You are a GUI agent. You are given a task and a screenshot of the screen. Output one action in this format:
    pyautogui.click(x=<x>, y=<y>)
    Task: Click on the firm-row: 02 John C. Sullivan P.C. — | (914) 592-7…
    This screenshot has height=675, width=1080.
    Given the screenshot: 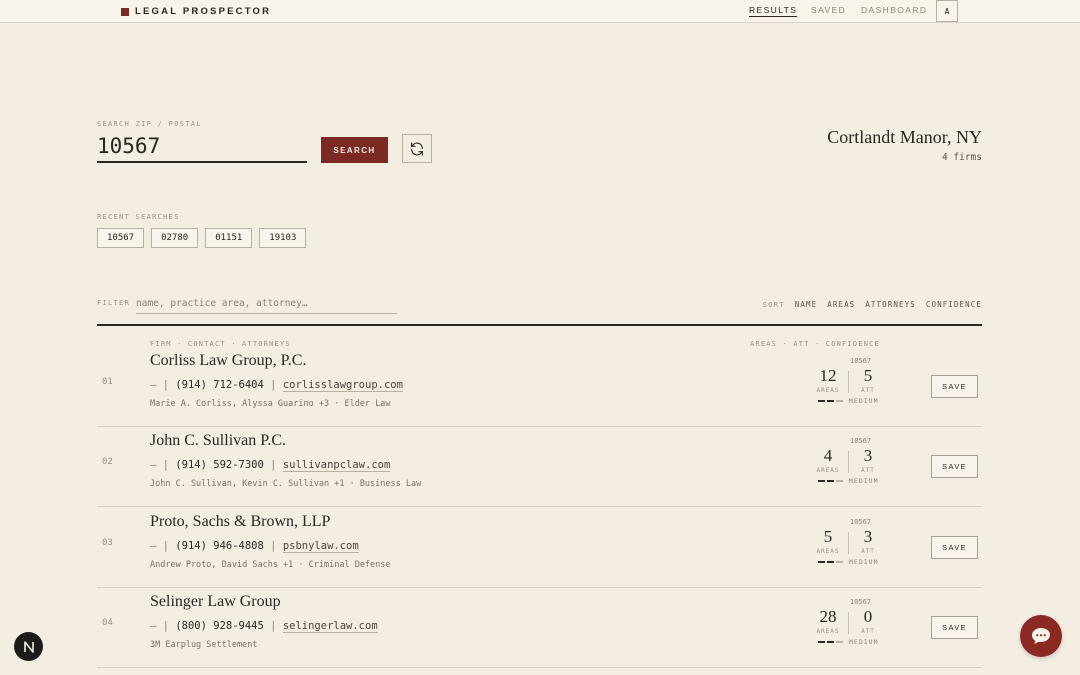 What is the action you would take?
    pyautogui.click(x=539, y=467)
    